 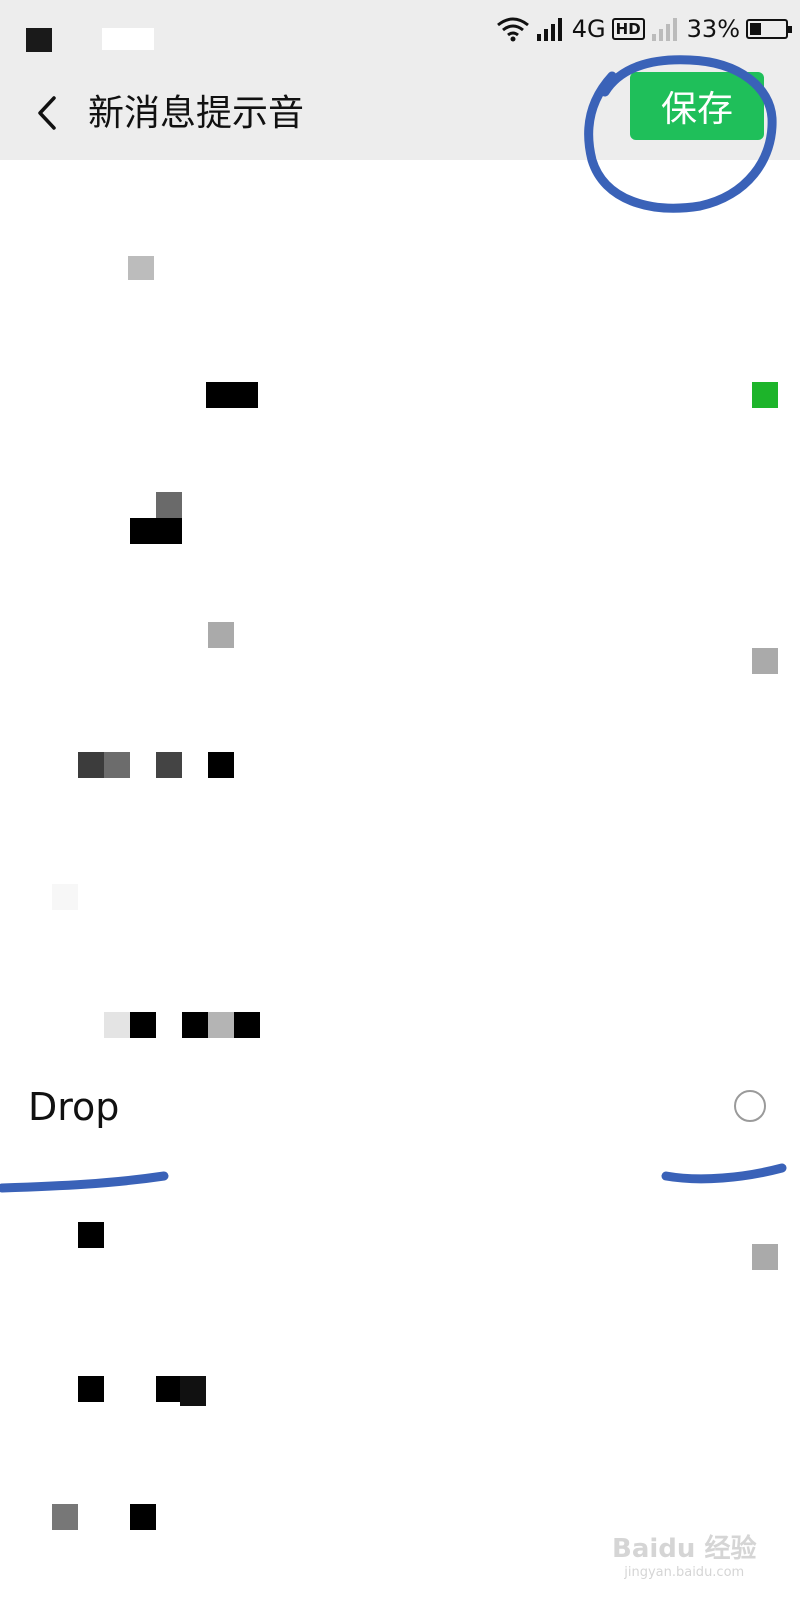 What do you see at coordinates (765, 395) in the screenshot?
I see `selected-indicator` at bounding box center [765, 395].